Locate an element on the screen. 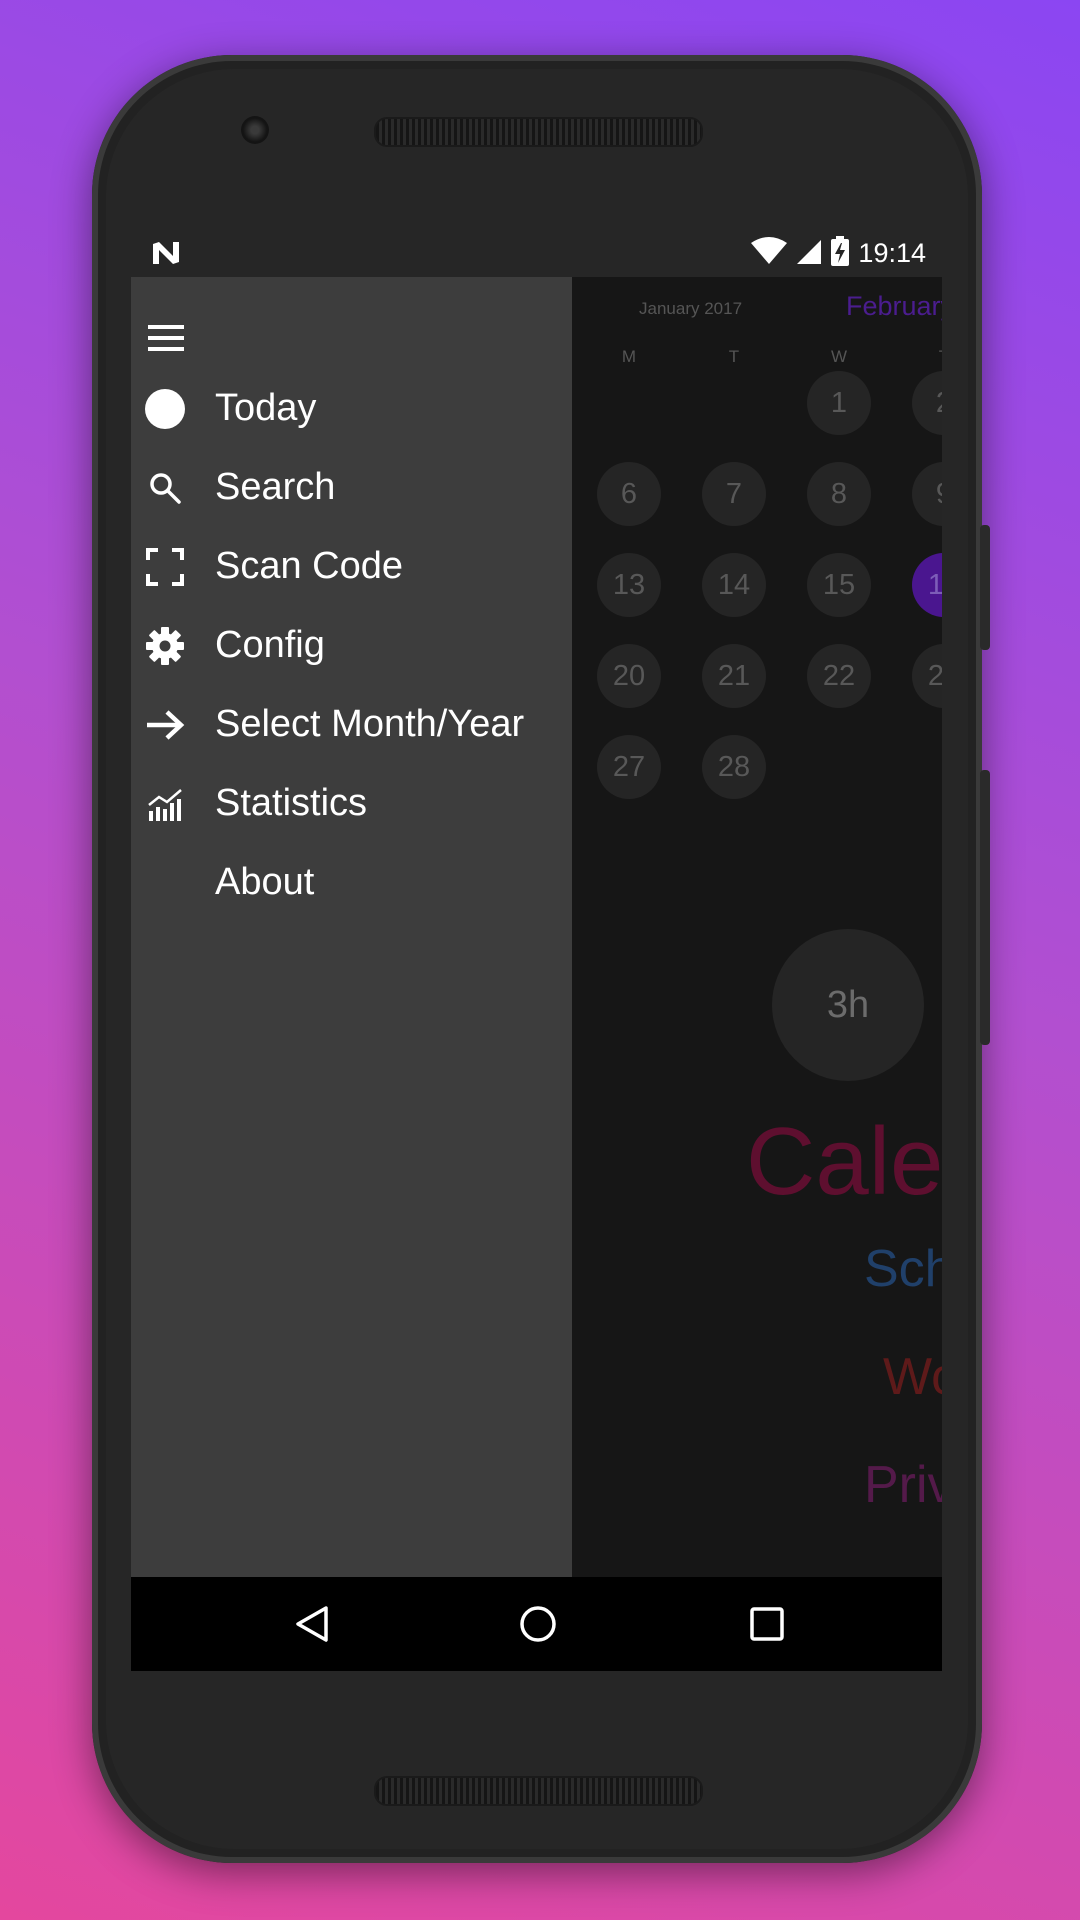  drawer-item-label: Config is located at coordinates (270, 645).